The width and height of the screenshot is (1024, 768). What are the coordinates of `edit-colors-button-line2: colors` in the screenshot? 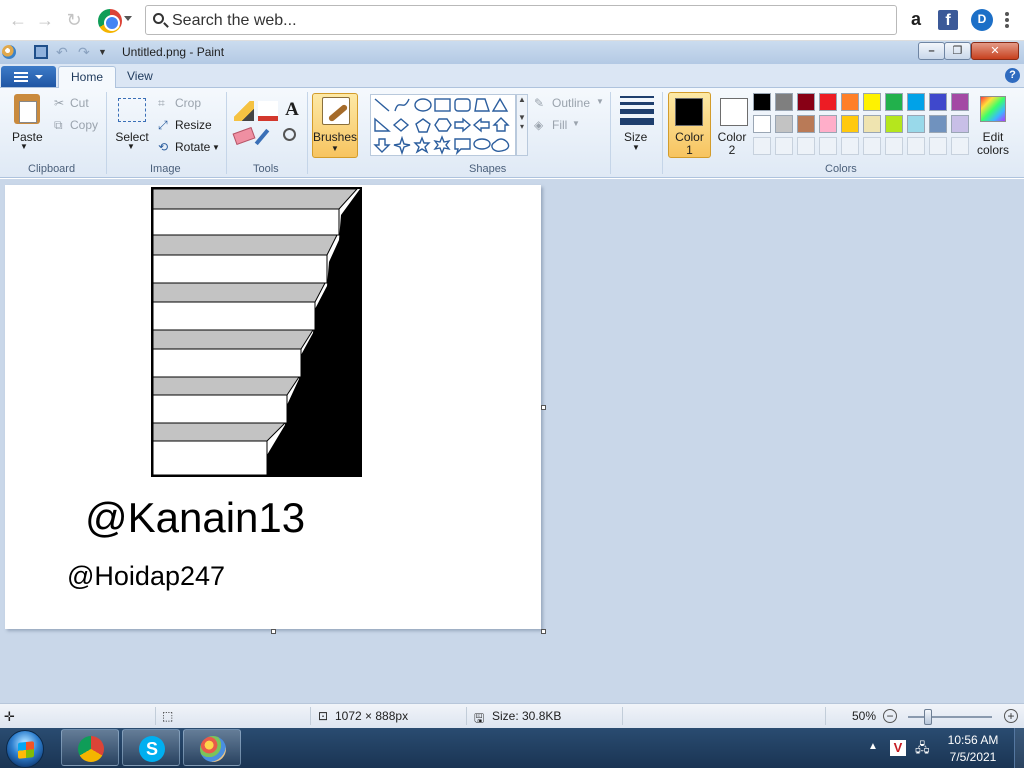 It's located at (993, 150).